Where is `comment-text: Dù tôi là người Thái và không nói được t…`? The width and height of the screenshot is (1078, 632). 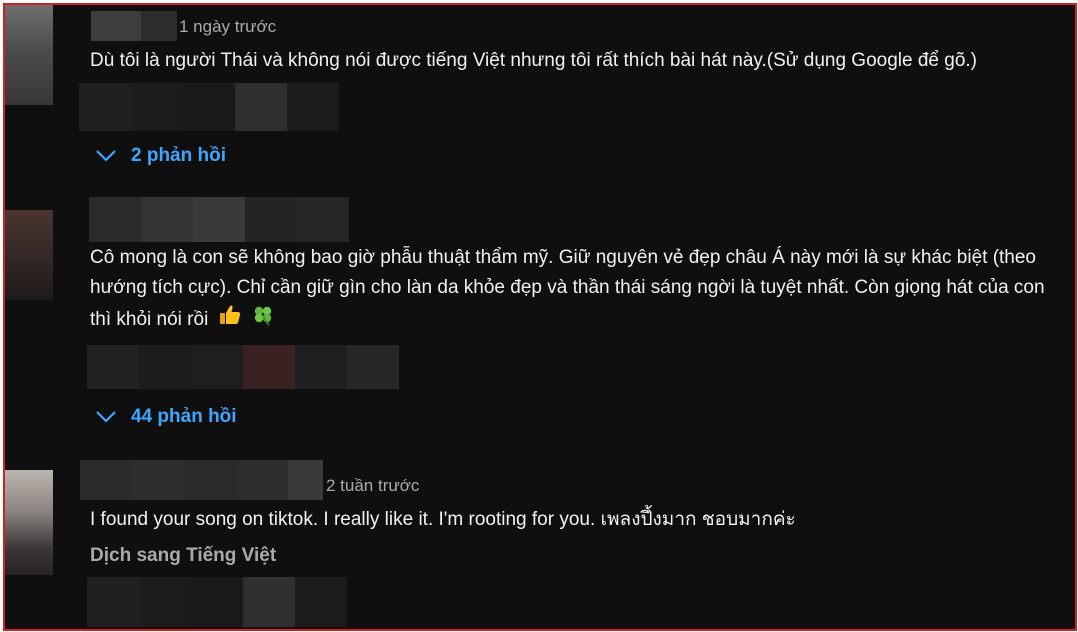 comment-text: Dù tôi là người Thái và không nói được t… is located at coordinates (533, 60).